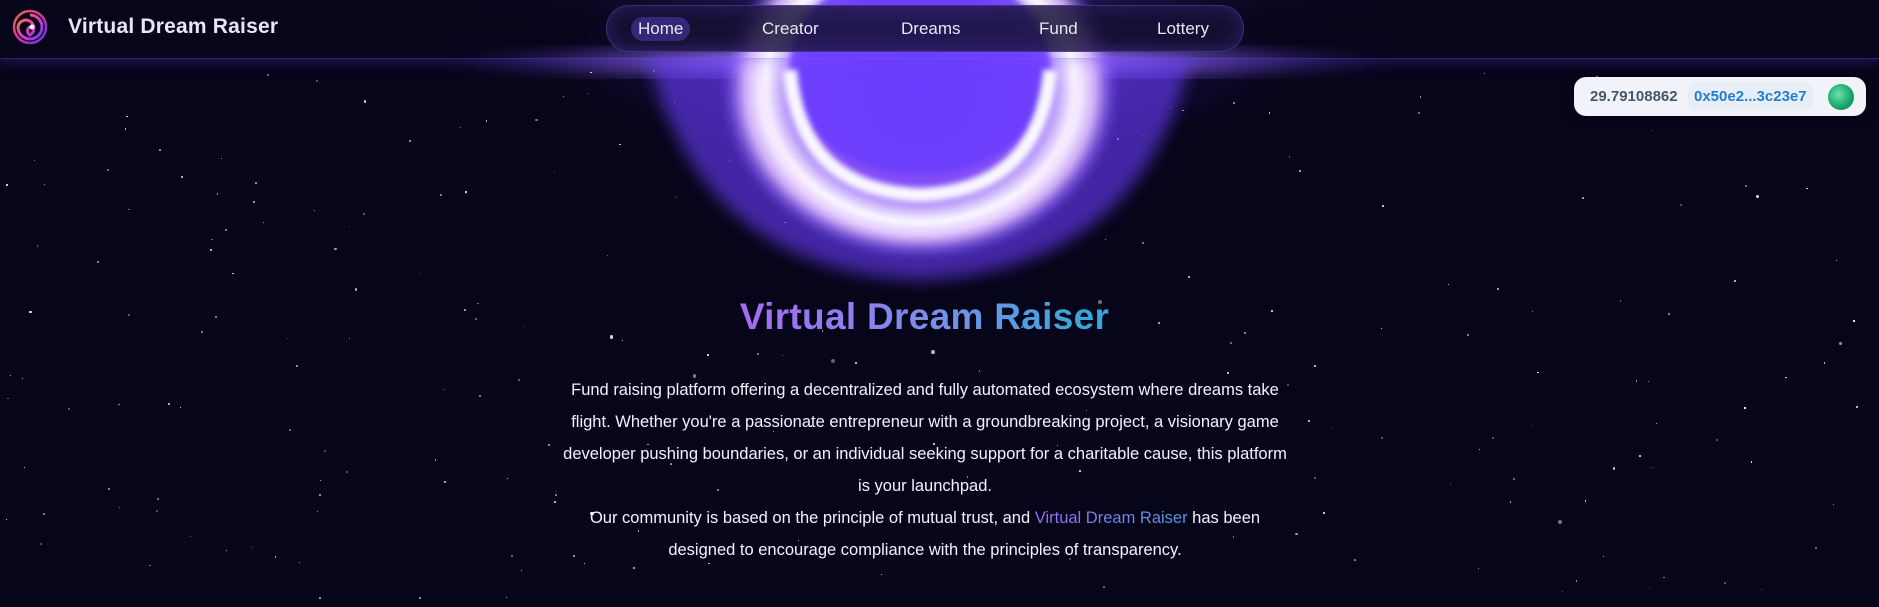 The image size is (1879, 607). I want to click on brand-title: Virtual Dream Raiser, so click(173, 27).